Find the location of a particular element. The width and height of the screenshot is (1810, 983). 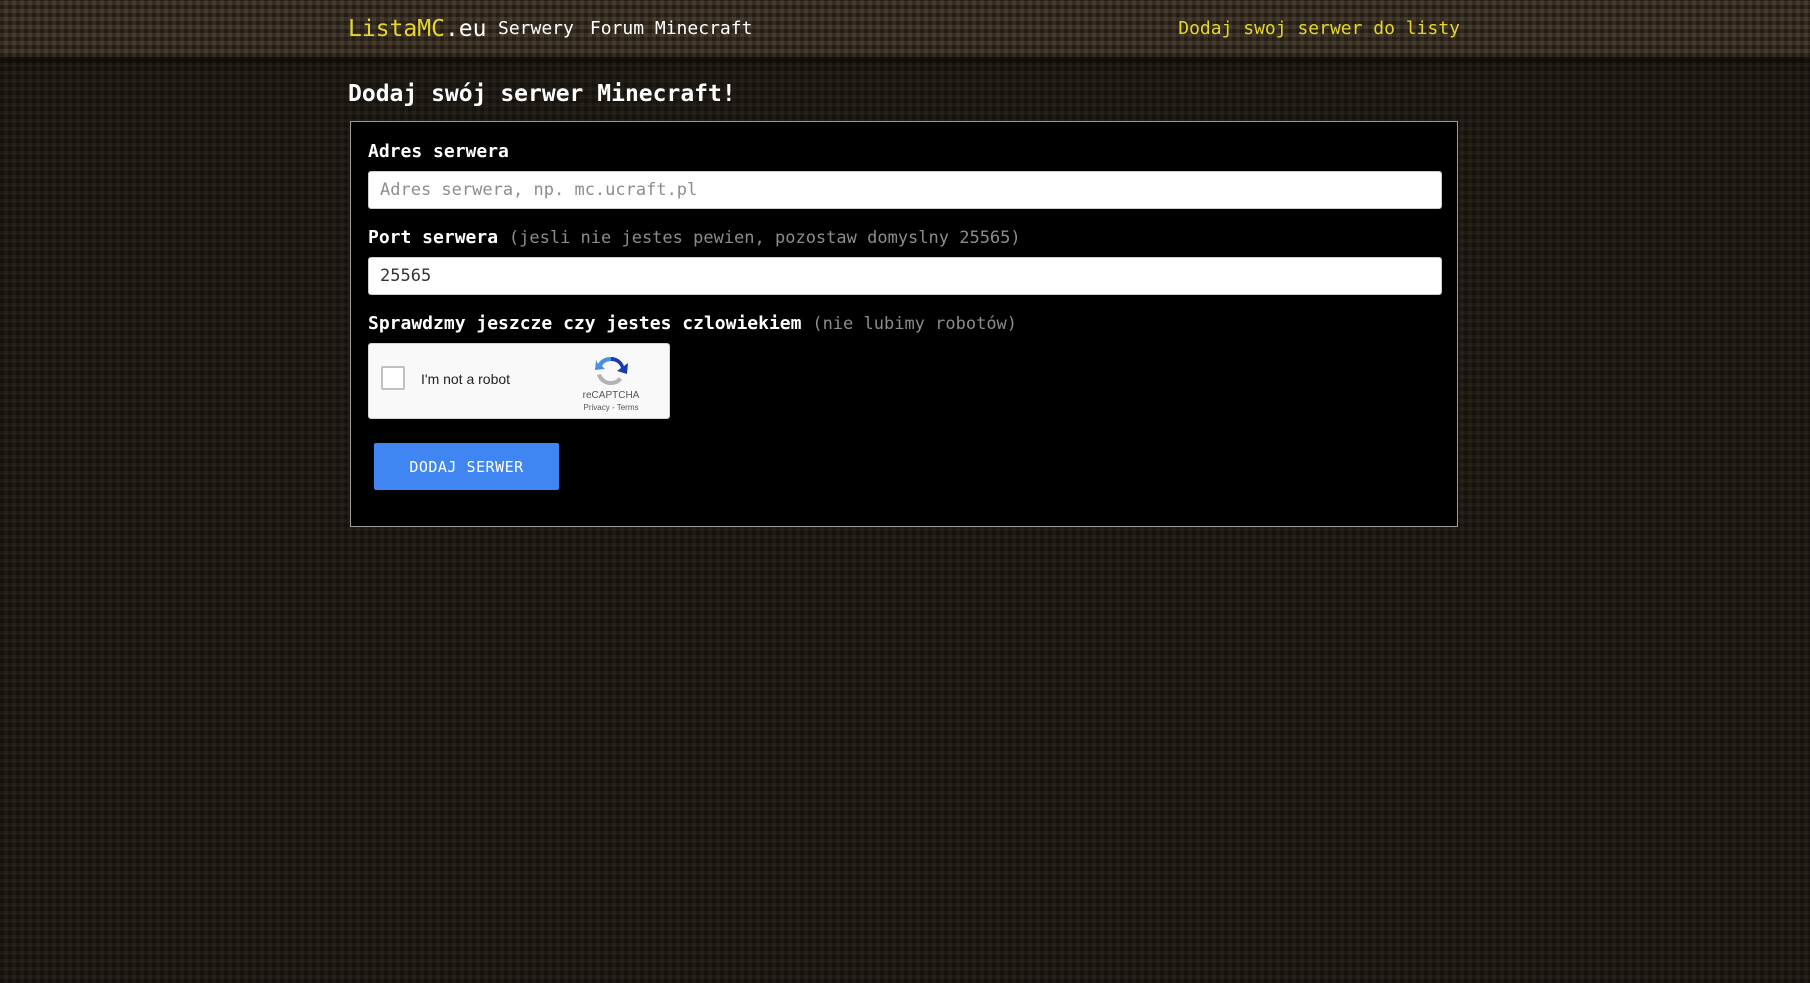

address-label-text: Adres serwera is located at coordinates (438, 151).